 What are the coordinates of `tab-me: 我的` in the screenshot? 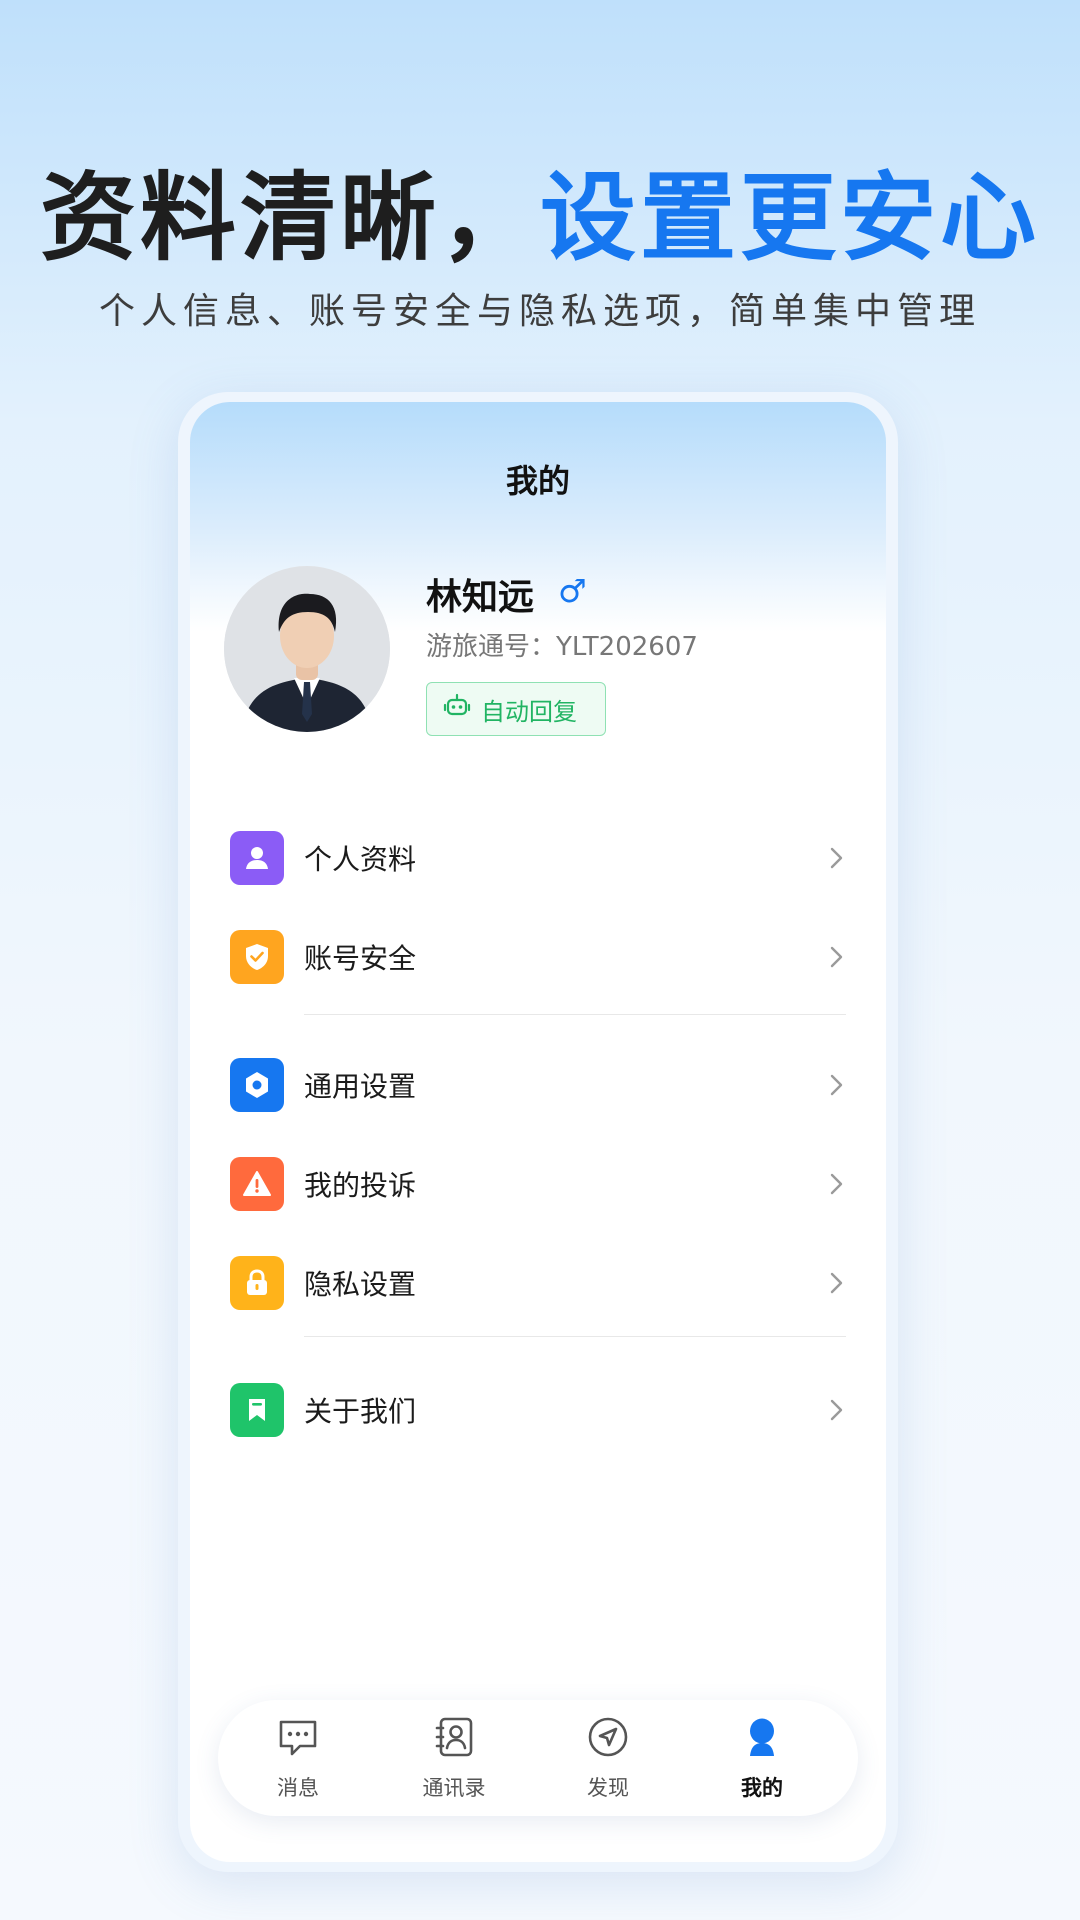 It's located at (762, 1759).